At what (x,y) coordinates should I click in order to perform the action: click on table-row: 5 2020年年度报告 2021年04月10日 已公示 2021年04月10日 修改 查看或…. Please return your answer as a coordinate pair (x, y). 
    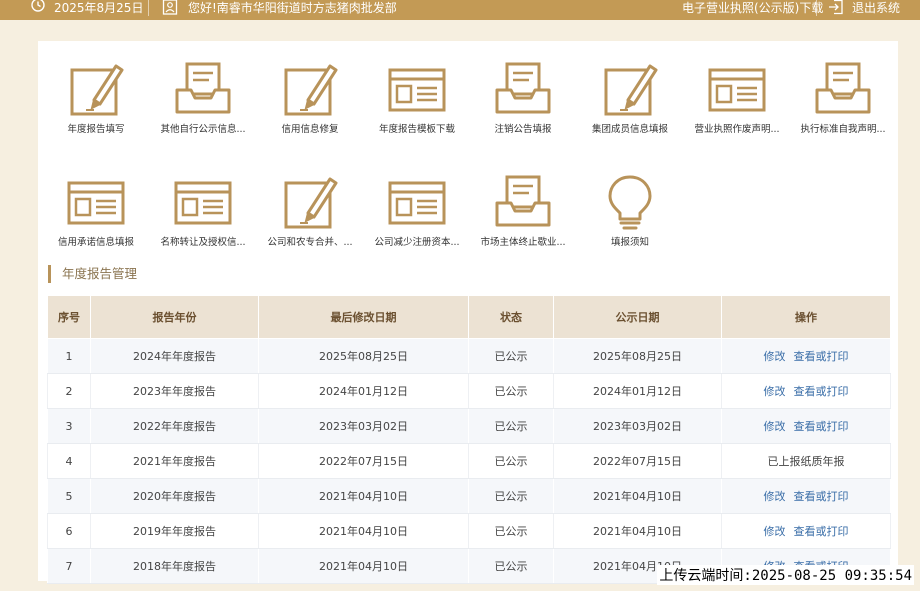
    Looking at the image, I should click on (469, 496).